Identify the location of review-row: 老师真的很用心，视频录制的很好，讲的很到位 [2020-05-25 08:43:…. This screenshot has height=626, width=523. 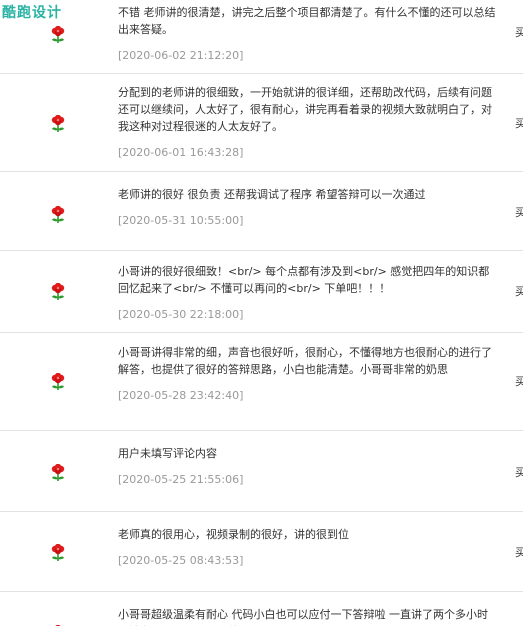
(261, 552).